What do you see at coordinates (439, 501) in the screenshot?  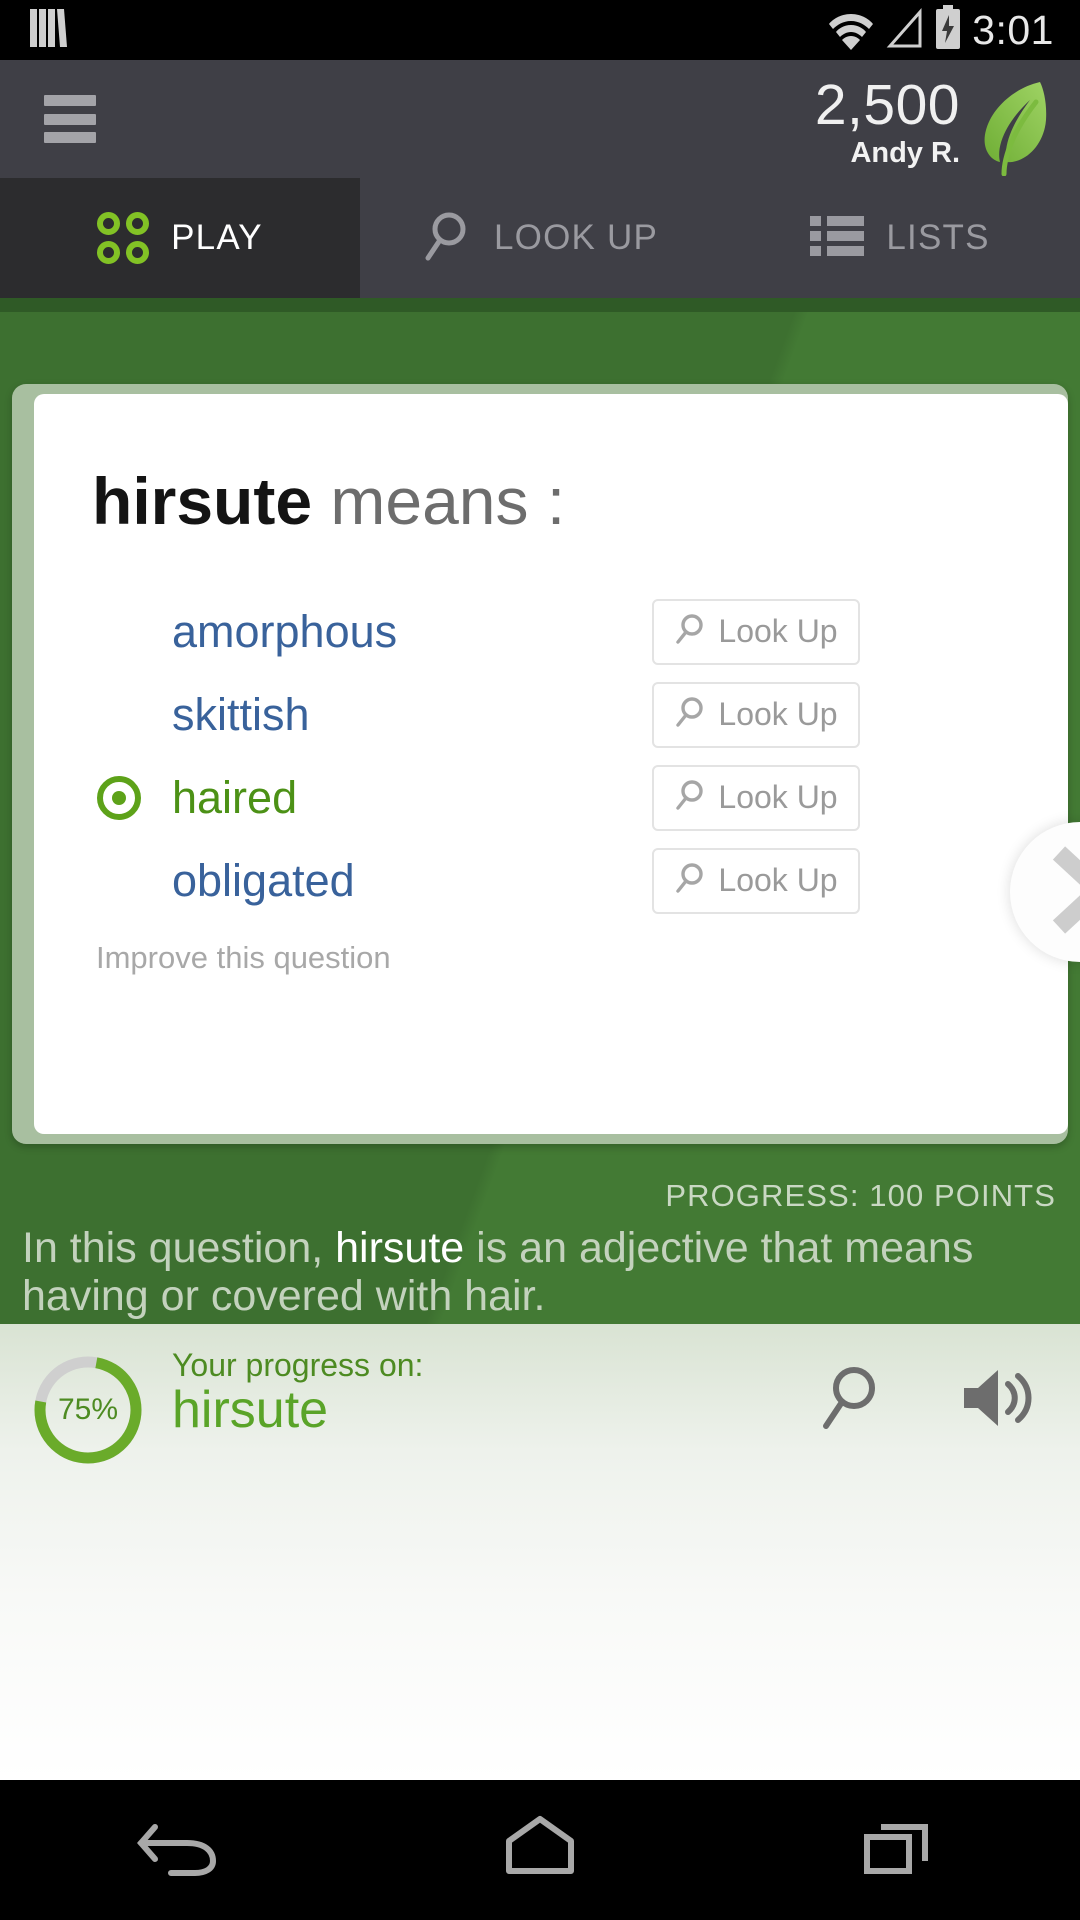 I see `question-suffix: means :` at bounding box center [439, 501].